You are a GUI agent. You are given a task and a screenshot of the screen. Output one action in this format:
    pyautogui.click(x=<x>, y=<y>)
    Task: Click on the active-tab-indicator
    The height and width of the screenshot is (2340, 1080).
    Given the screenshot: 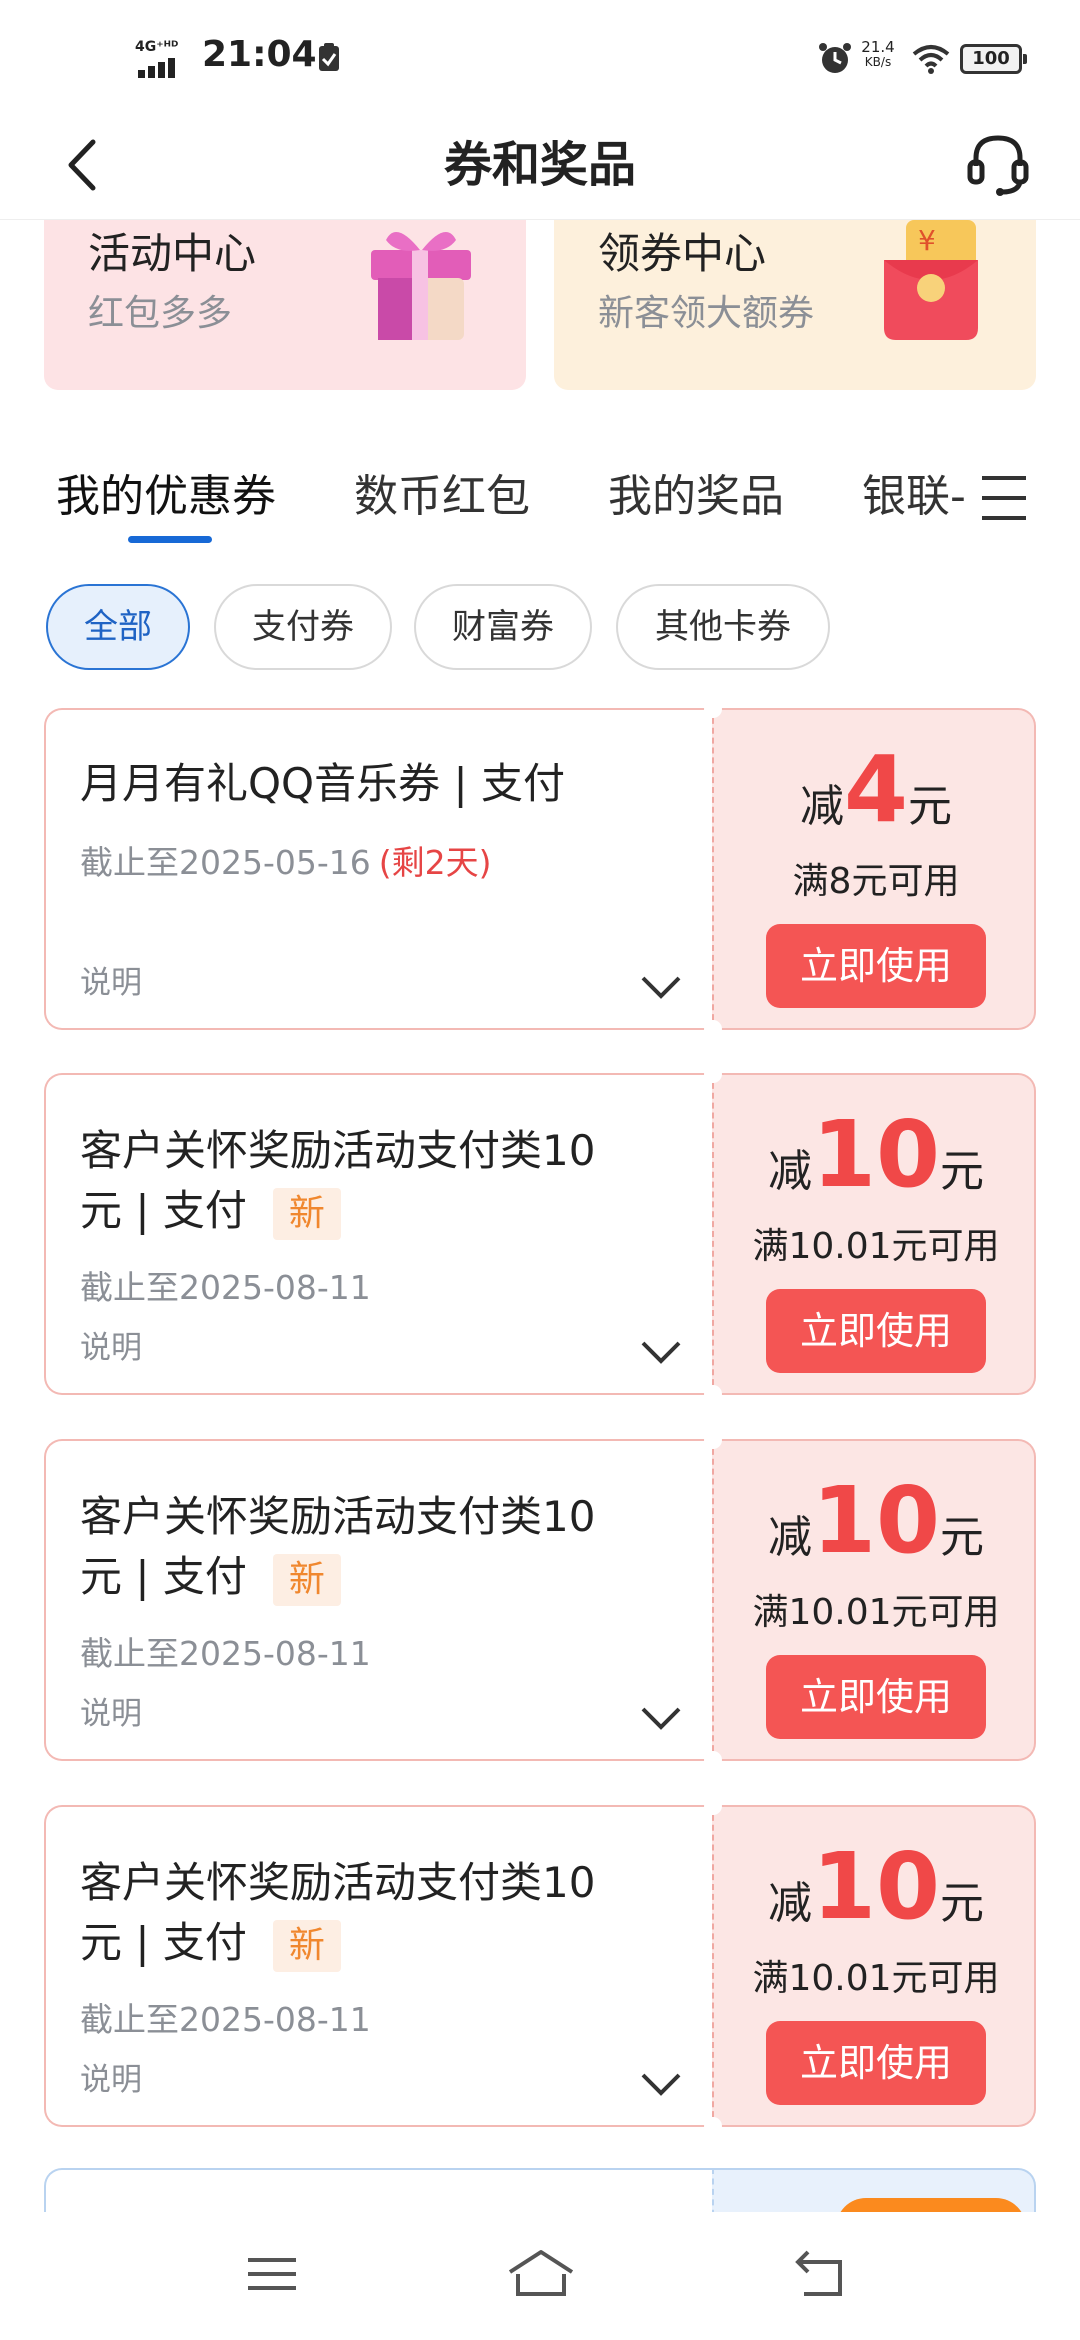 What is the action you would take?
    pyautogui.click(x=170, y=539)
    